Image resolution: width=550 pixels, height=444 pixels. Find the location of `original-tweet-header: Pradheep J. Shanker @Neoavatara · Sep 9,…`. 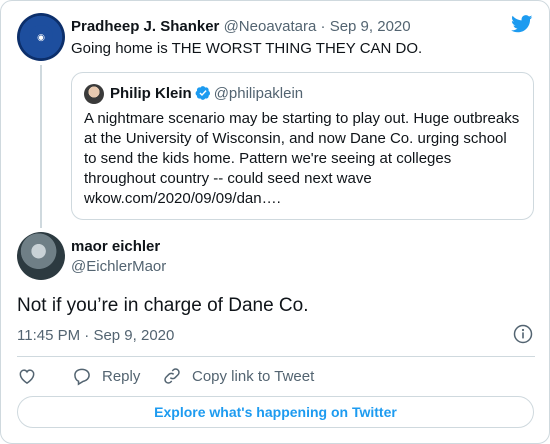

original-tweet-header: Pradheep J. Shanker @Neoavatara · Sep 9,… is located at coordinates (241, 27).